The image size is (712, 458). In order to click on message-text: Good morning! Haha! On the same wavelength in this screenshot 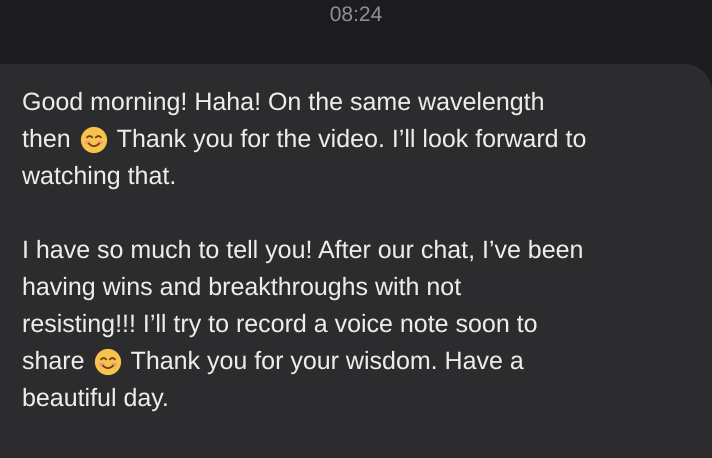, I will do `click(283, 102)`.